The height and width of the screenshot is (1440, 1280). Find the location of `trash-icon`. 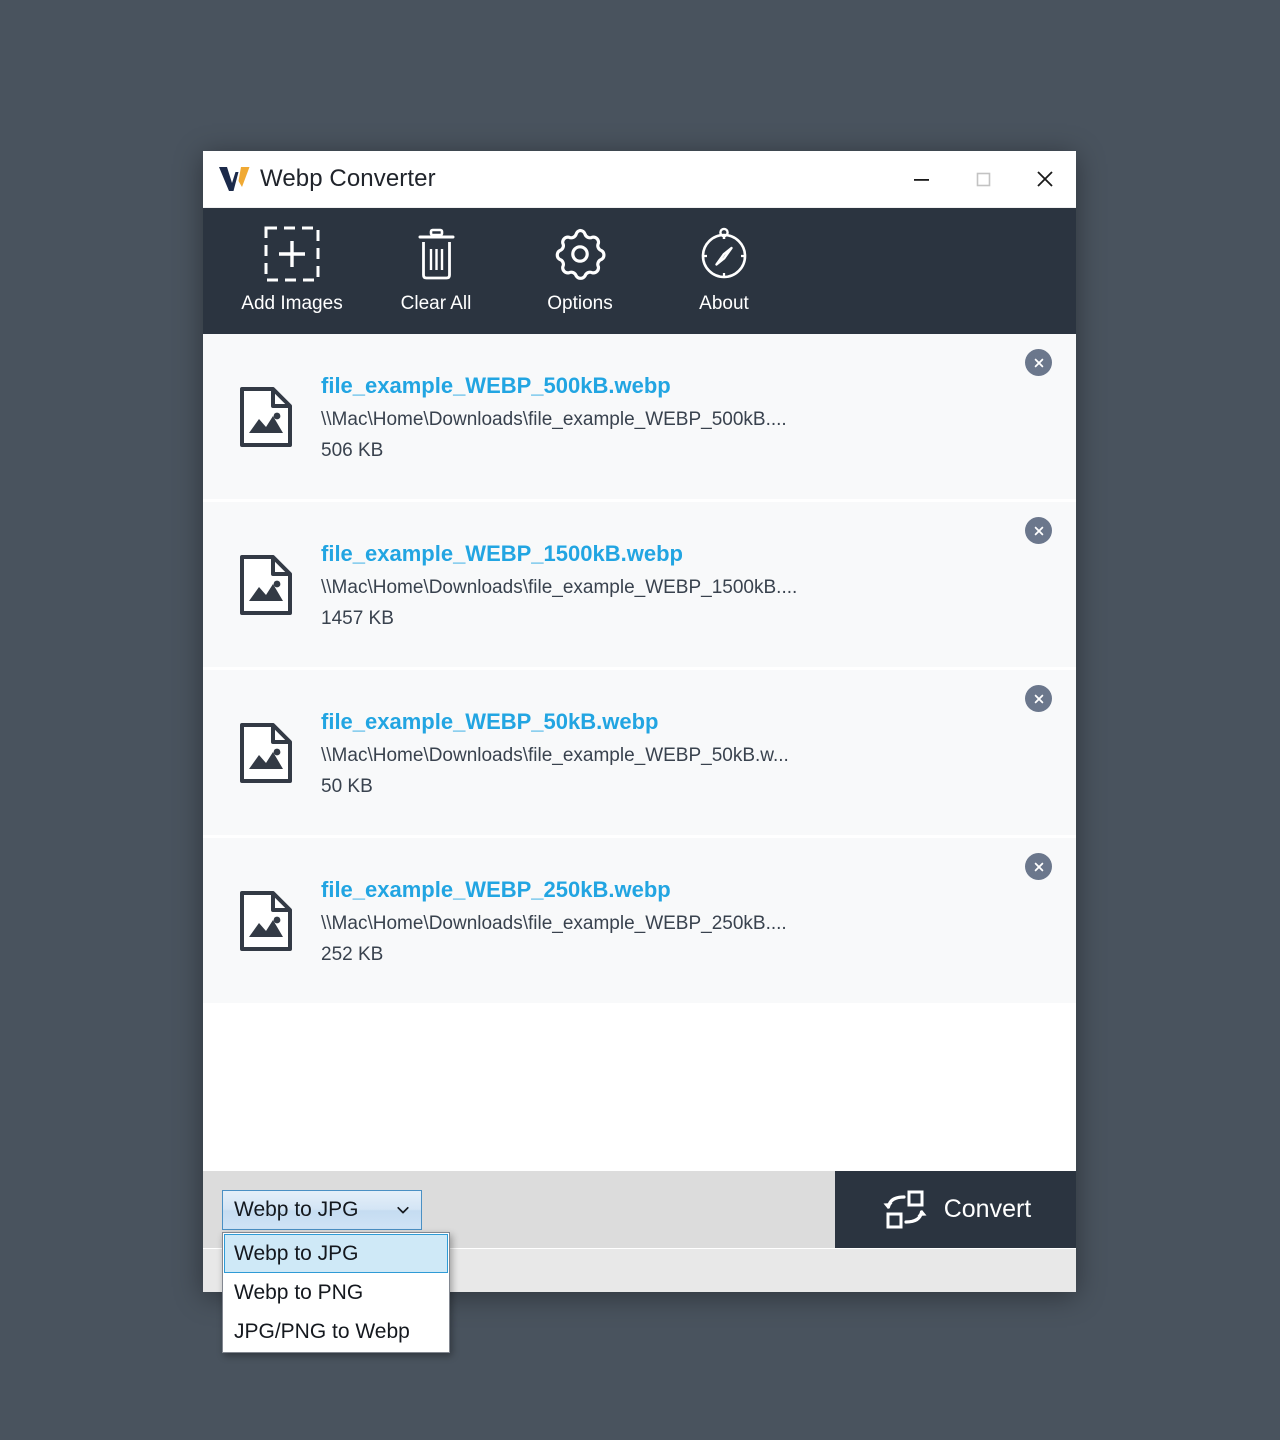

trash-icon is located at coordinates (436, 254).